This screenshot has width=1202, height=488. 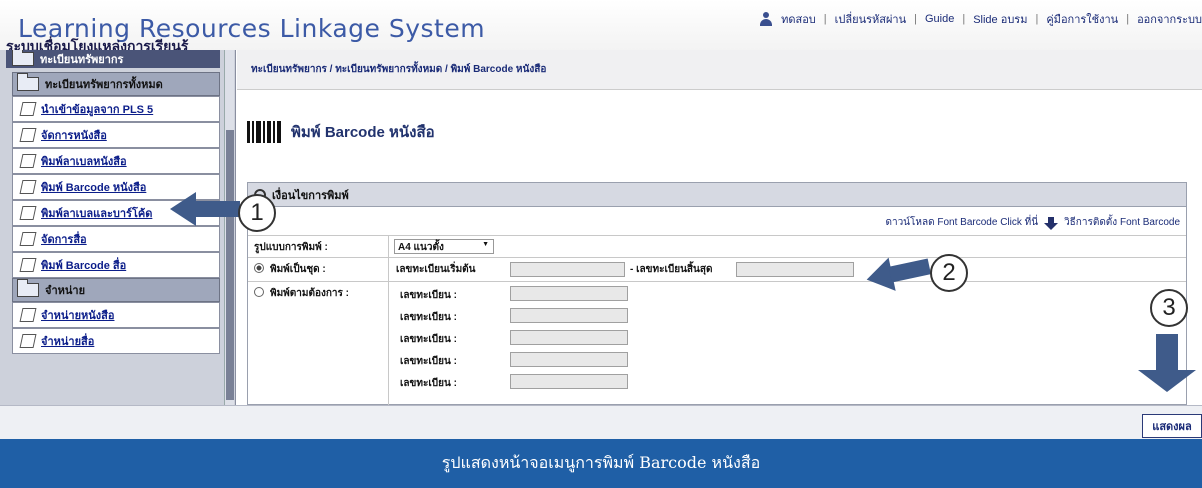 I want to click on print-format-label: รูปแบบการพิมพ์ :, so click(x=291, y=247).